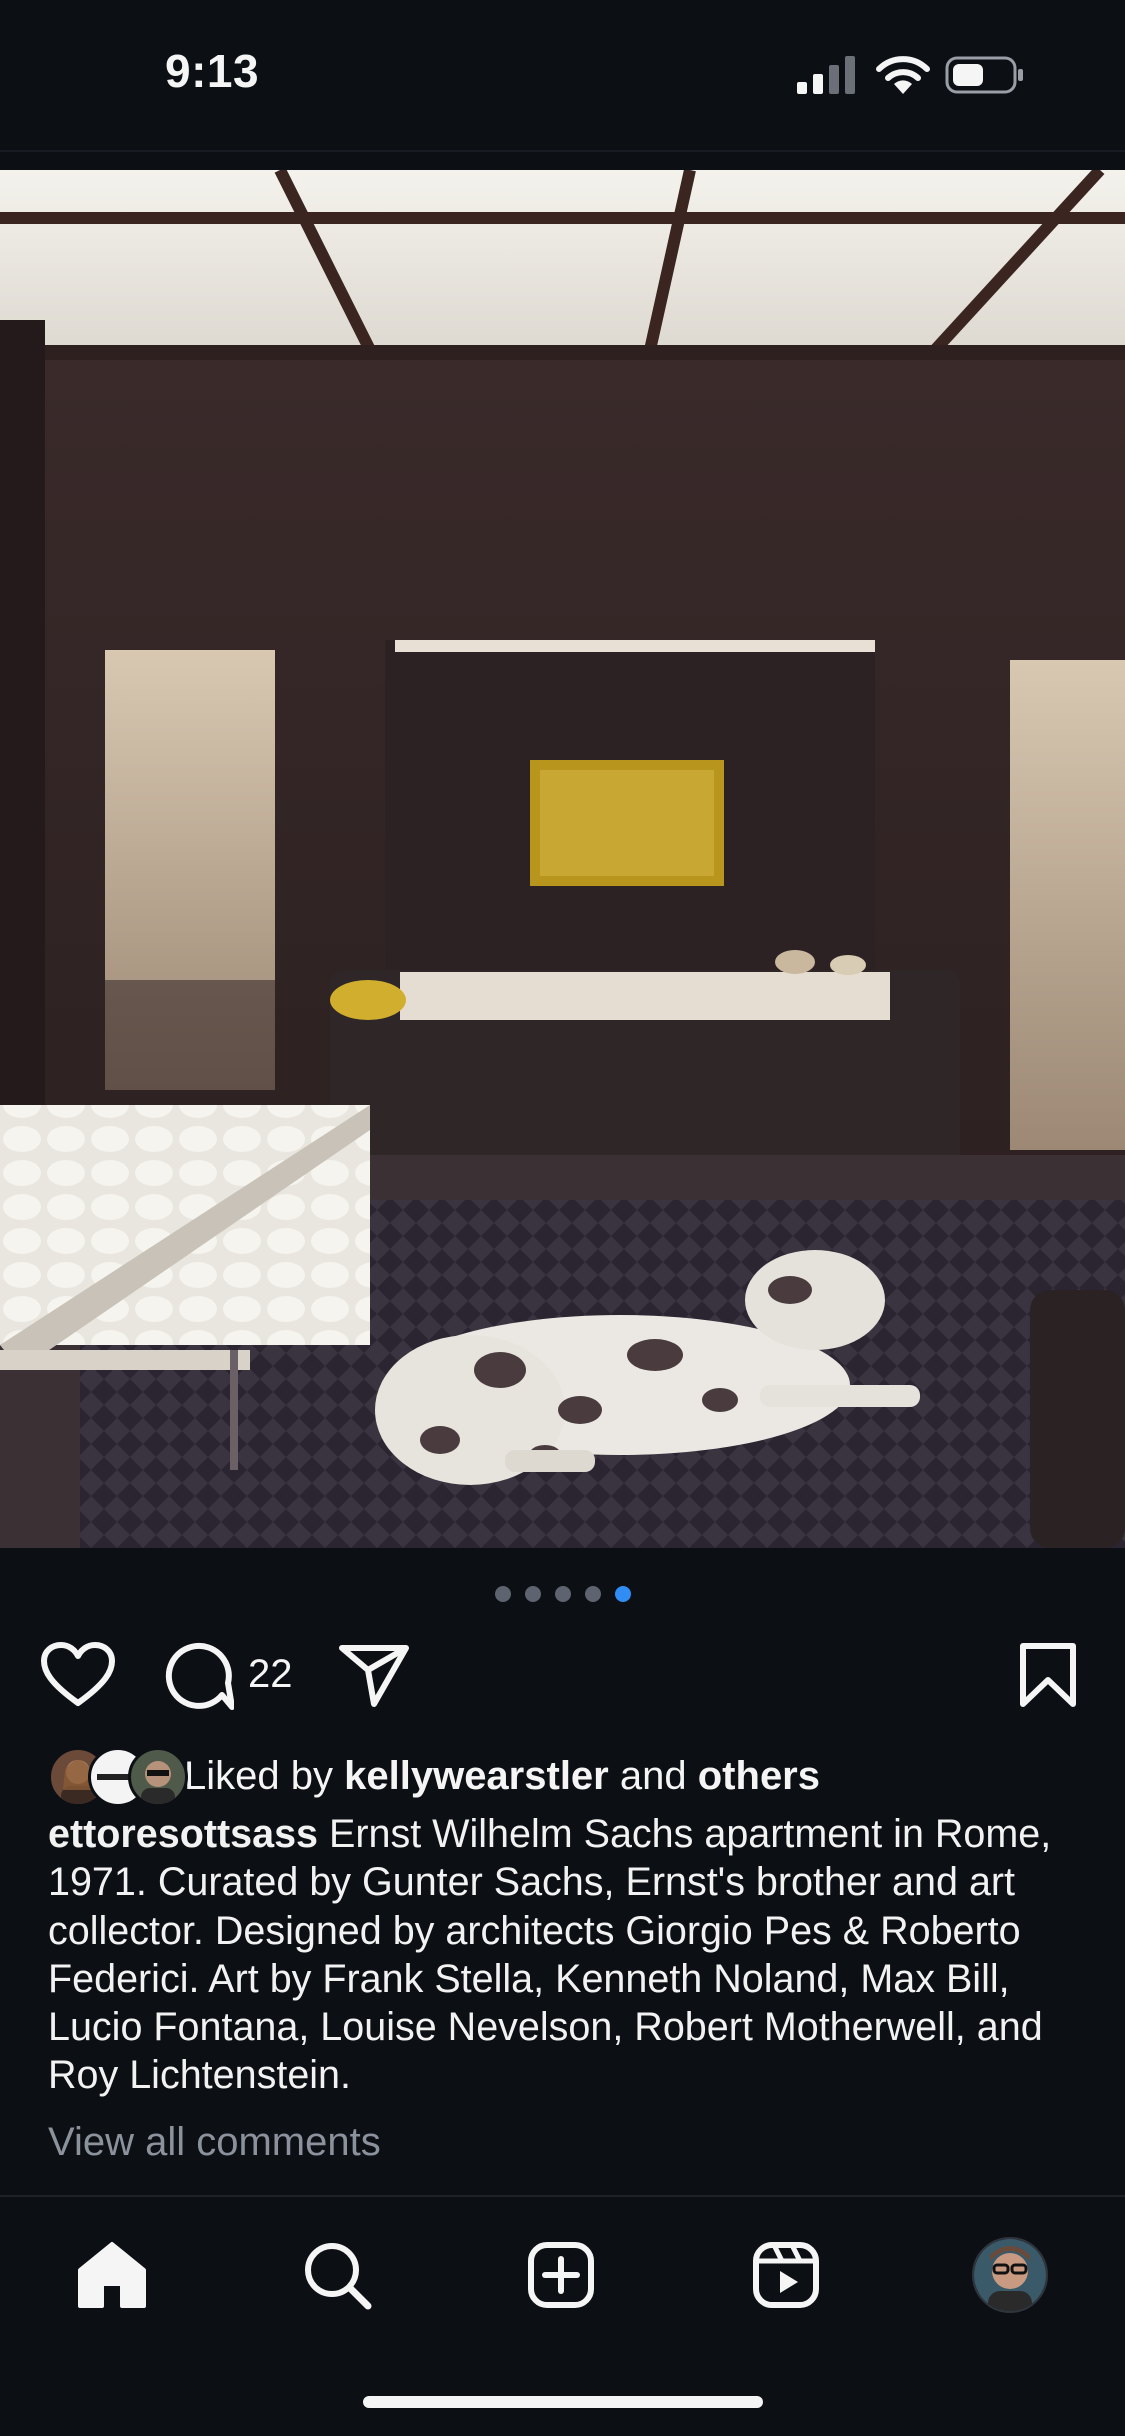  What do you see at coordinates (622, 1594) in the screenshot?
I see `carousel-dot-active` at bounding box center [622, 1594].